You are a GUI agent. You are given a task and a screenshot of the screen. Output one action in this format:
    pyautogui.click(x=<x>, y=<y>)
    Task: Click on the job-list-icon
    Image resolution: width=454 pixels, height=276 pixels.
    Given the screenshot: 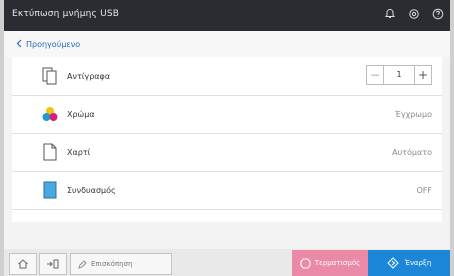 What is the action you would take?
    pyautogui.click(x=53, y=264)
    